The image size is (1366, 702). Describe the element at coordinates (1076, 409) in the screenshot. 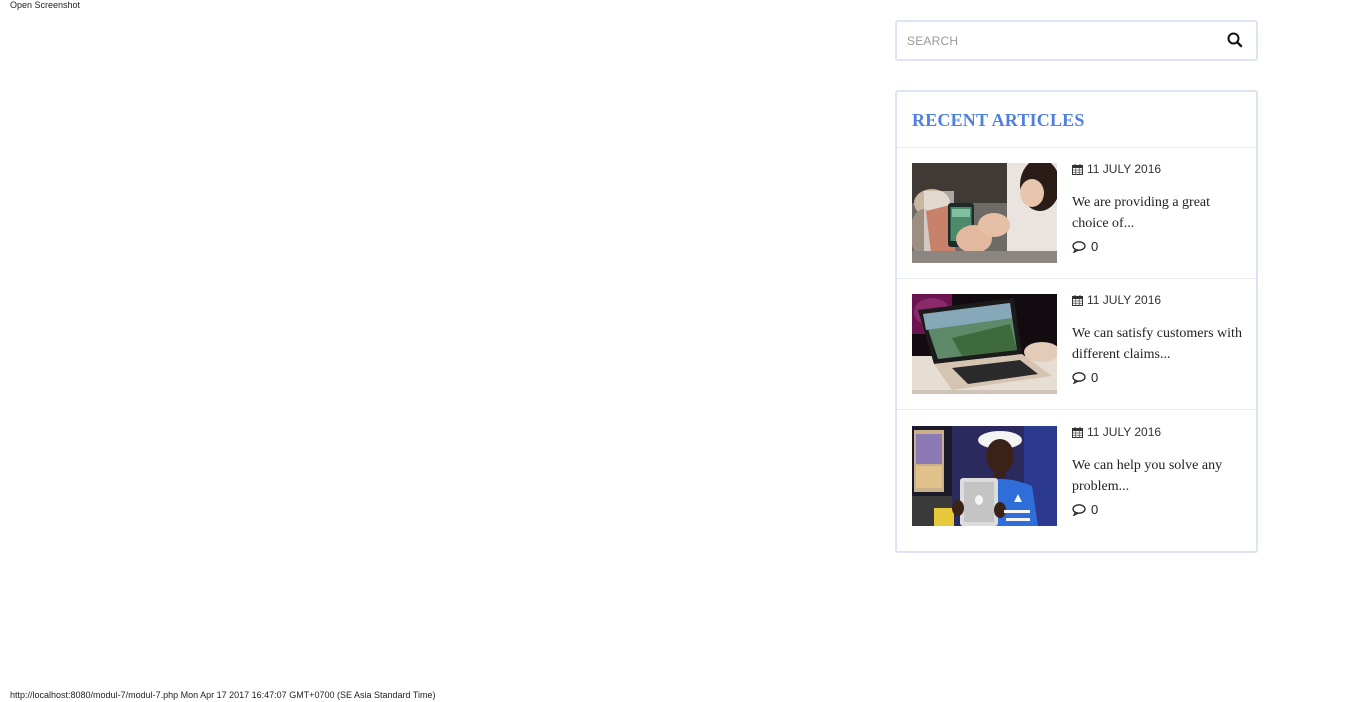

I see `divider` at that location.